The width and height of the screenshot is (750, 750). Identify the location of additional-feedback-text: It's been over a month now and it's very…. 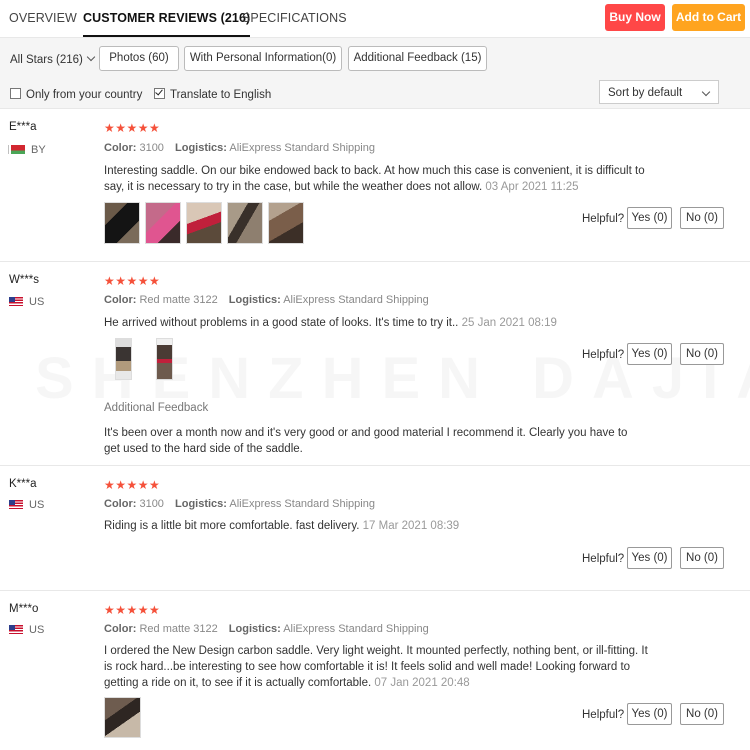
(366, 441).